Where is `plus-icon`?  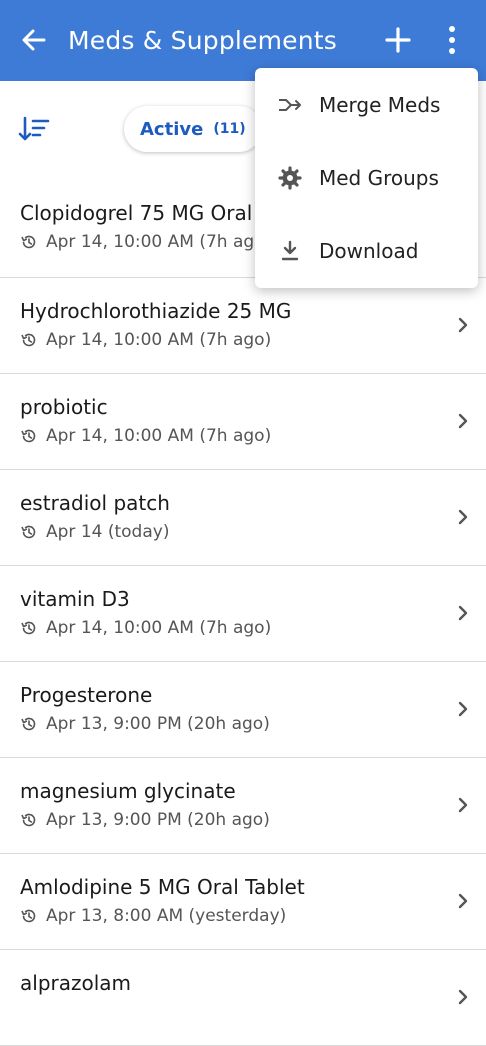 plus-icon is located at coordinates (398, 40).